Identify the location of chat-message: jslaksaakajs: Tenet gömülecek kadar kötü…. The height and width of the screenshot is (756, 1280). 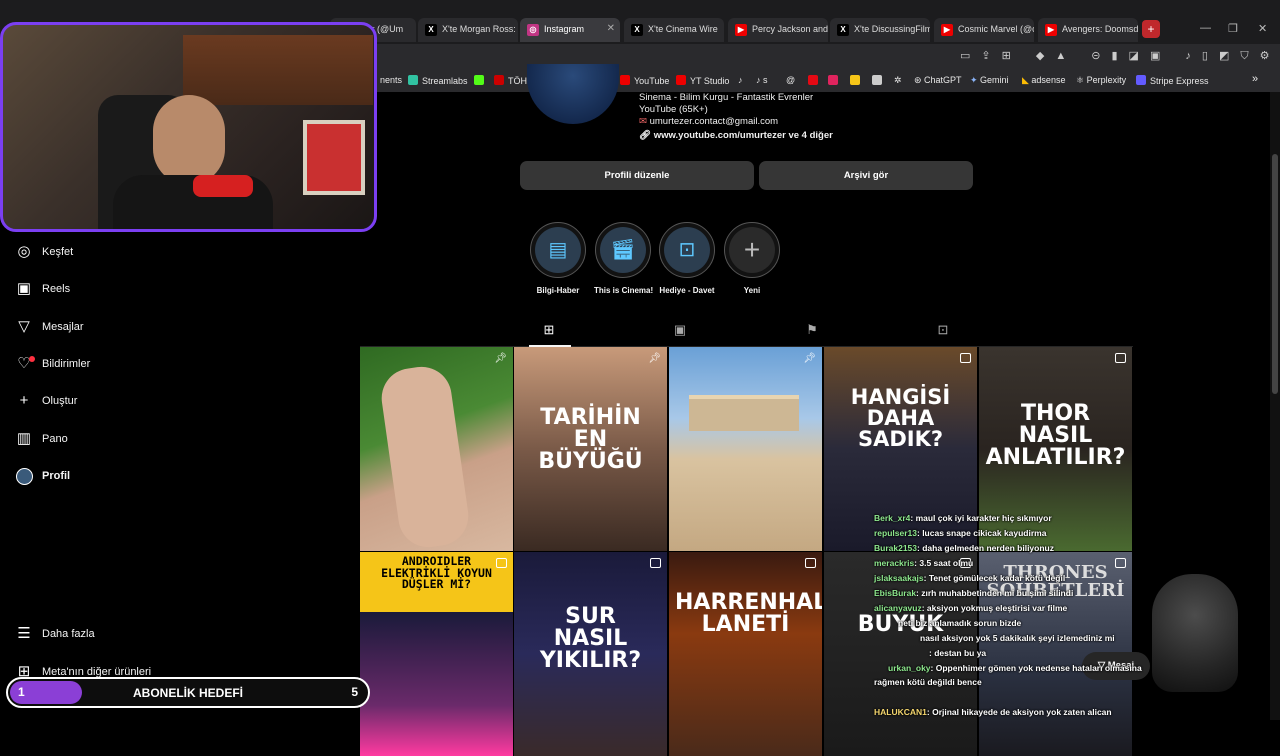
(970, 578).